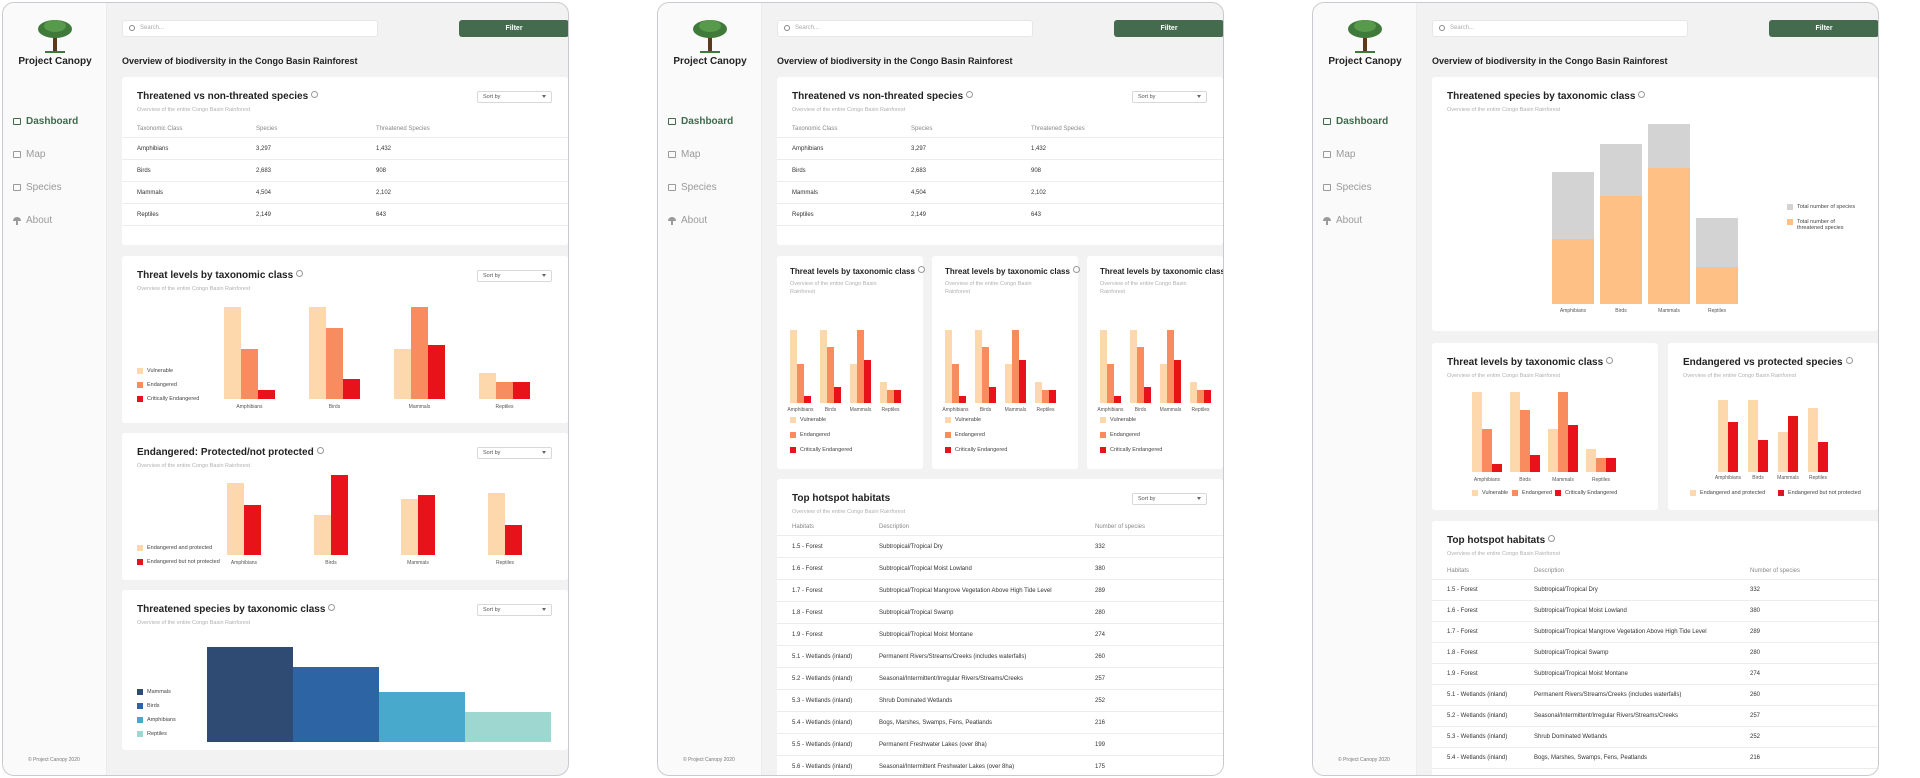  What do you see at coordinates (514, 97) in the screenshot?
I see `sort-select: Sort by` at bounding box center [514, 97].